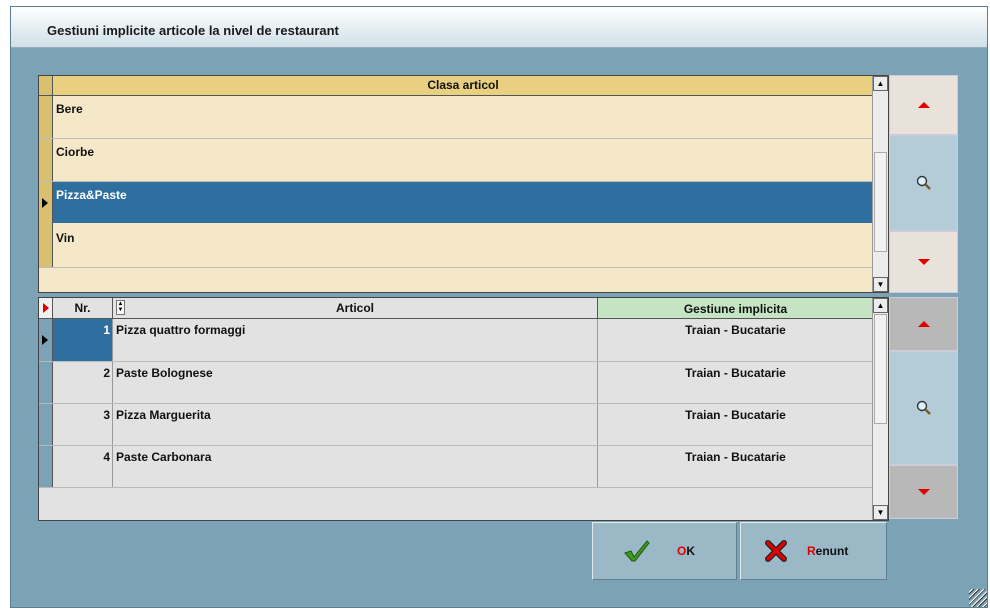 This screenshot has width=990, height=612. What do you see at coordinates (120, 307) in the screenshot?
I see `sort-arrows-icon: ▲ ▼` at bounding box center [120, 307].